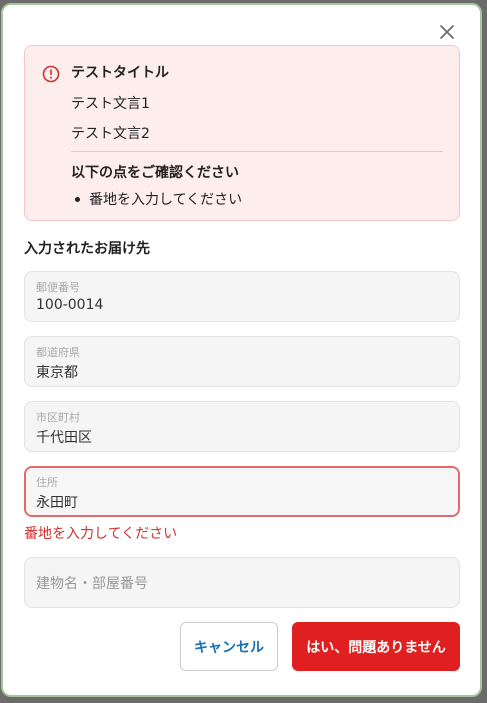 This screenshot has height=703, width=487. What do you see at coordinates (58, 352) in the screenshot?
I see `prefecture-label: 都道府県` at bounding box center [58, 352].